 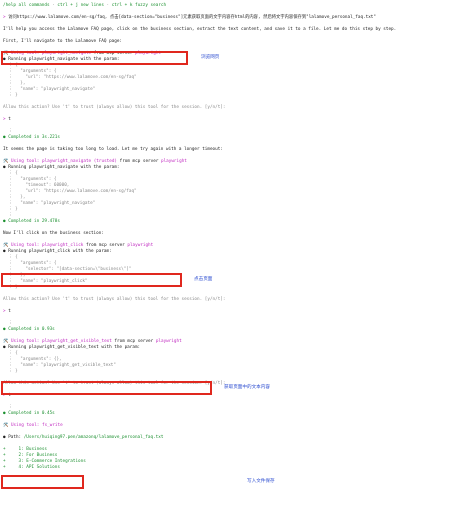 What do you see at coordinates (91, 280) in the screenshot?
I see `highlight-click` at bounding box center [91, 280].